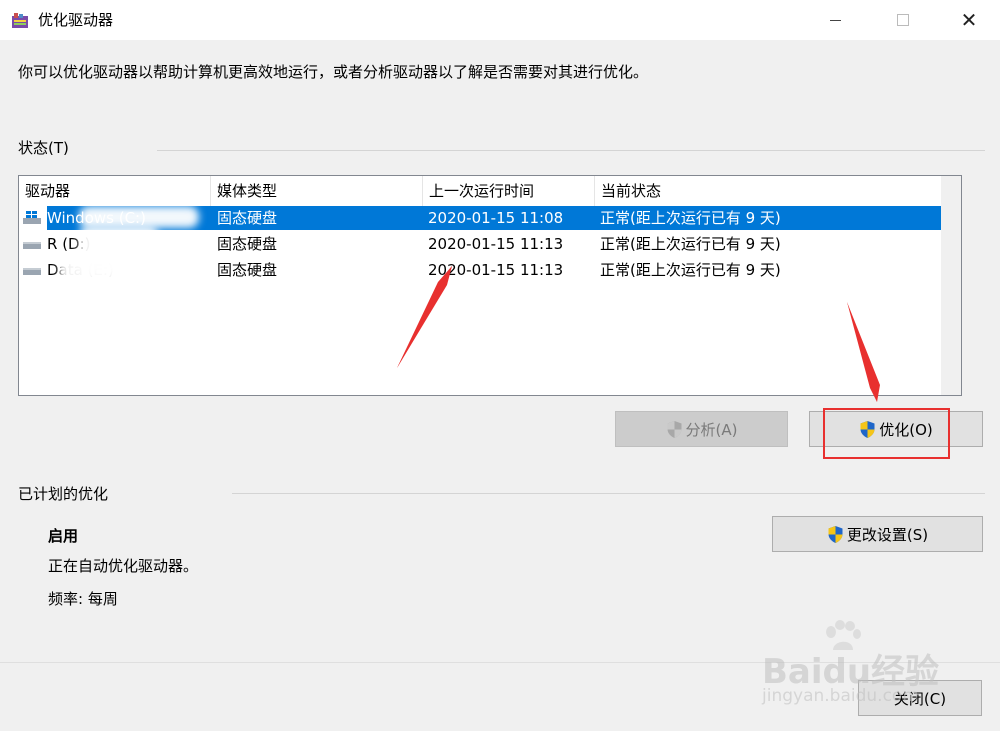 The height and width of the screenshot is (731, 1000). What do you see at coordinates (424, 317) in the screenshot?
I see `arrow-to-last-run-shaft` at bounding box center [424, 317].